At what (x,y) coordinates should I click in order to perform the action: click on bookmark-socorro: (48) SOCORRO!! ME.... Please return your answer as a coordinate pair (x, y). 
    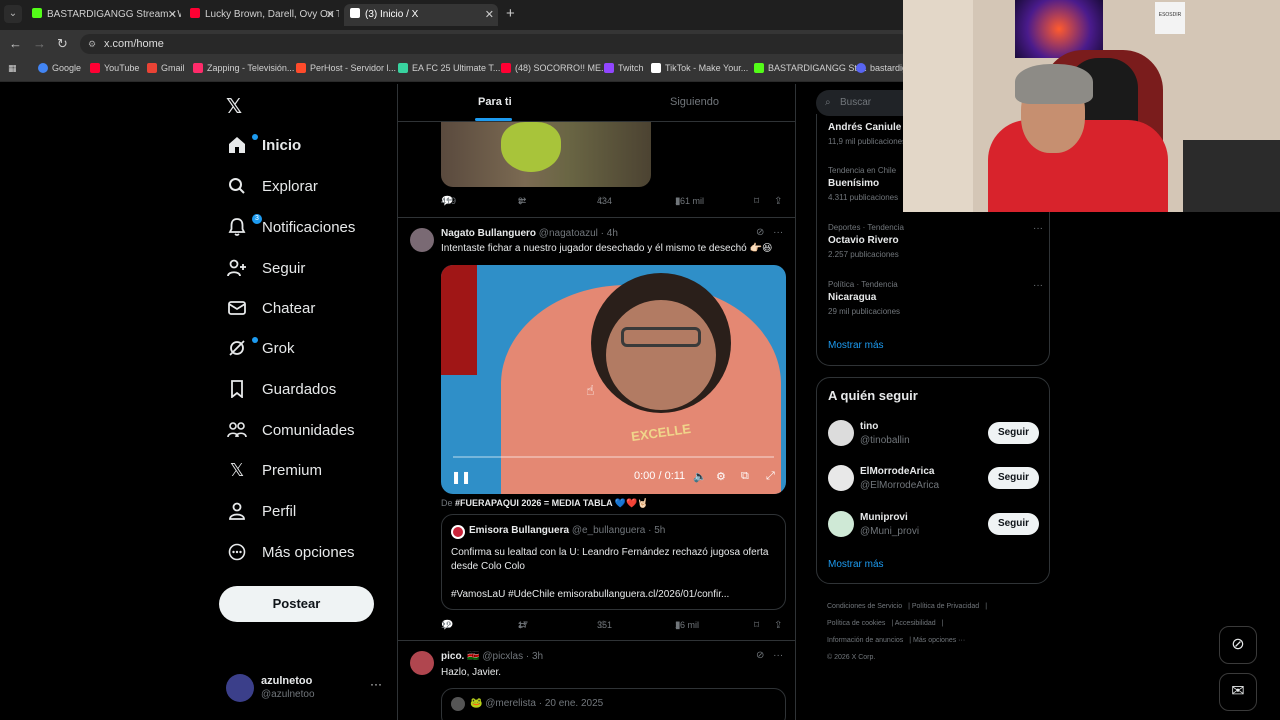
    Looking at the image, I should click on (555, 68).